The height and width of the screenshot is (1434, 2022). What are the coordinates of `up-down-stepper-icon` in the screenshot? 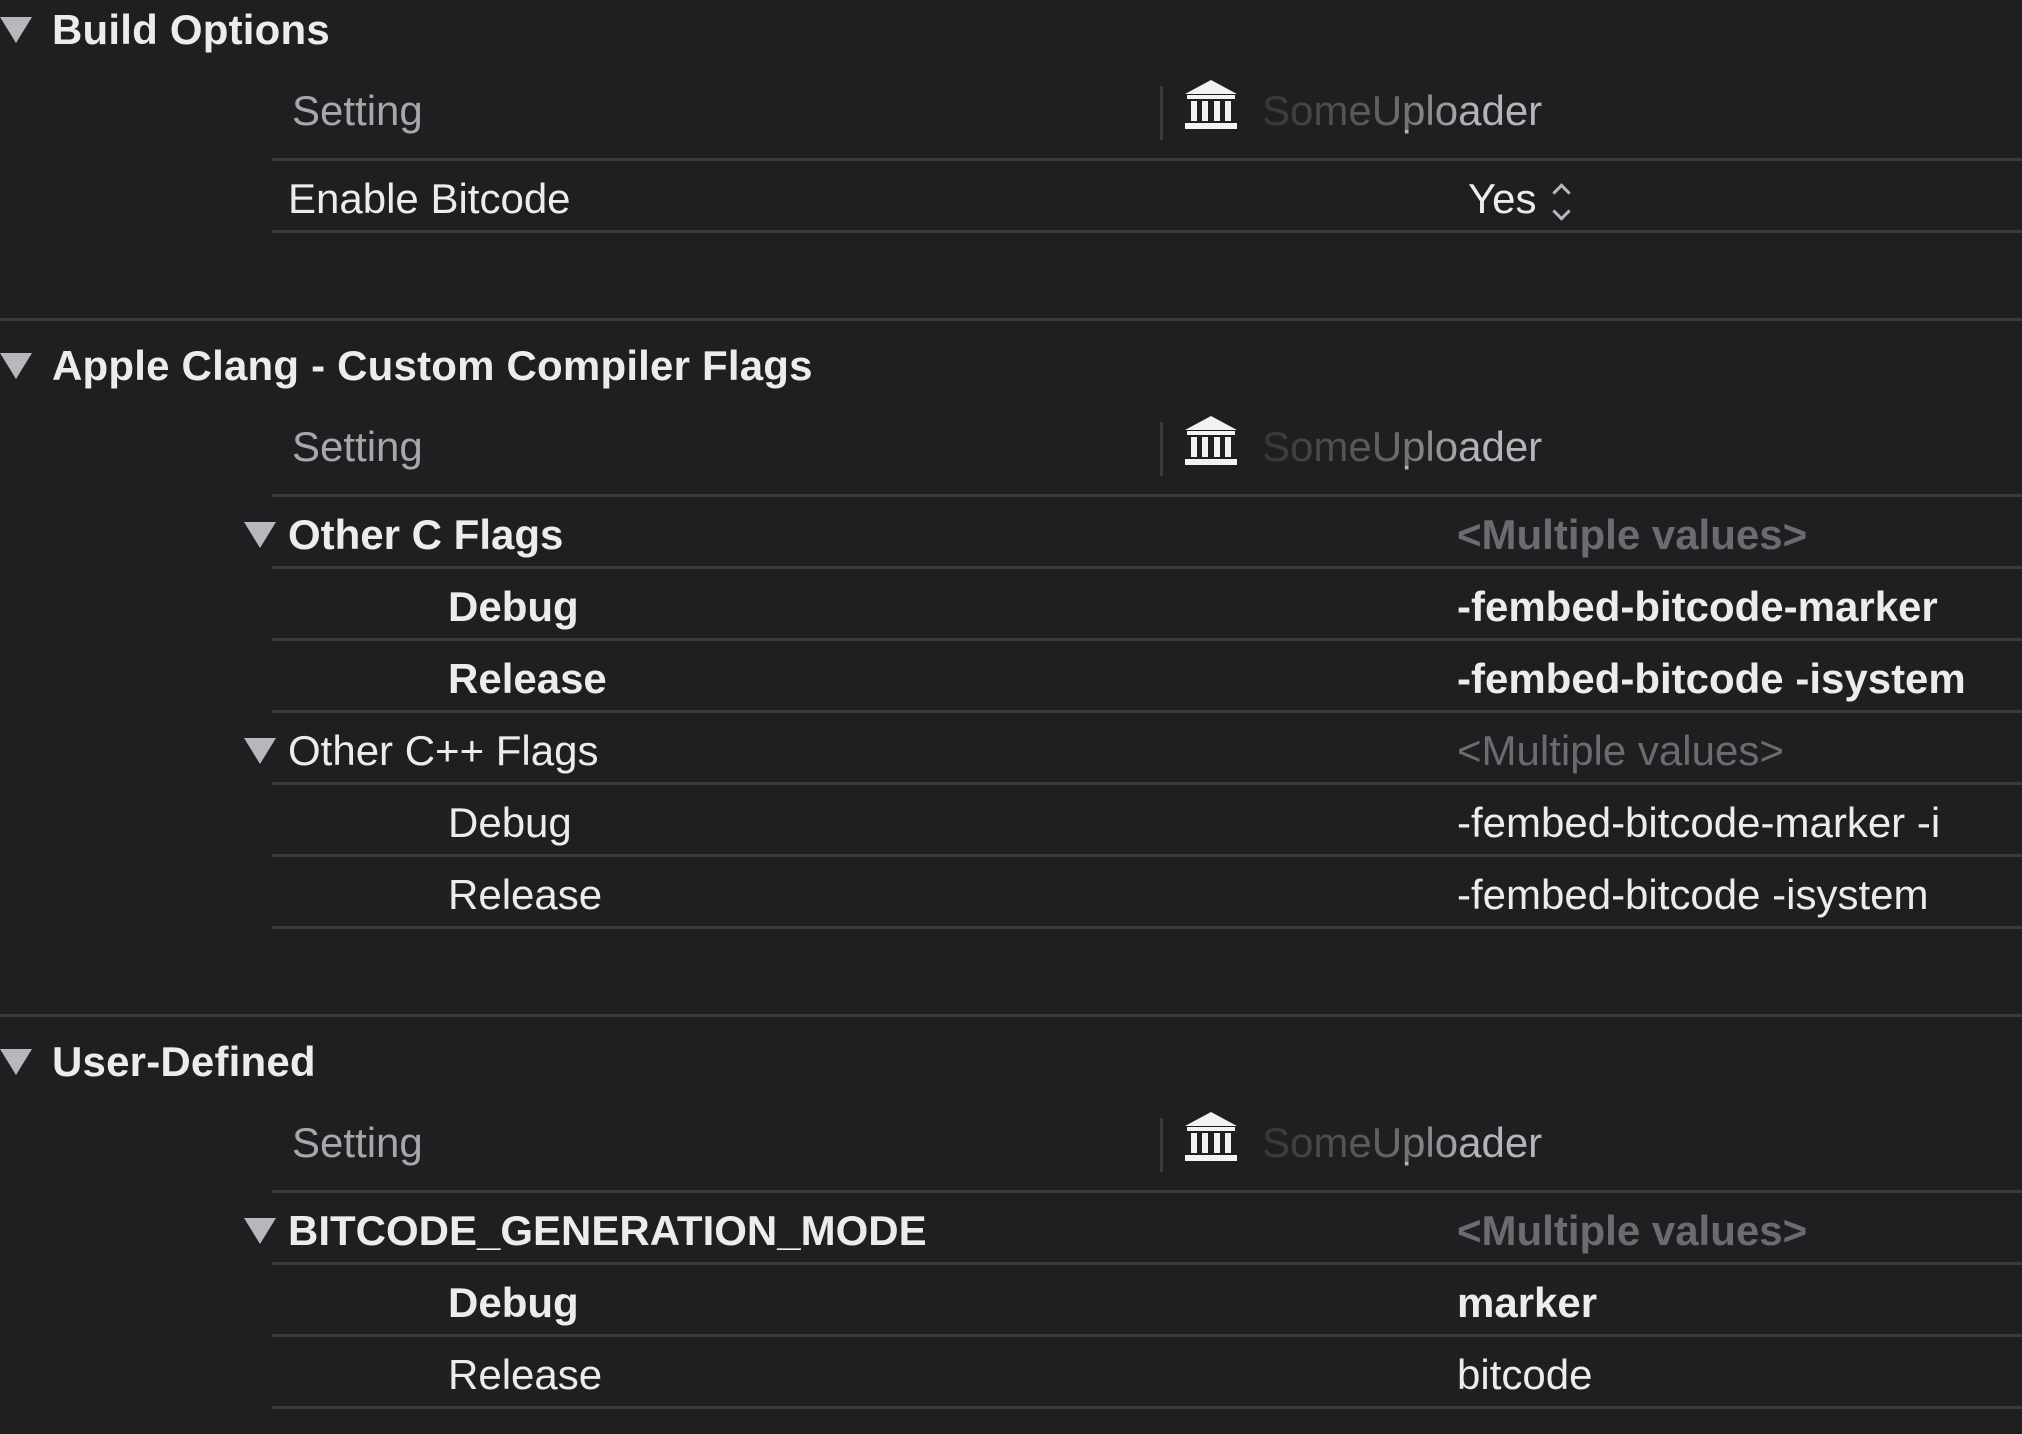 It's located at (1562, 202).